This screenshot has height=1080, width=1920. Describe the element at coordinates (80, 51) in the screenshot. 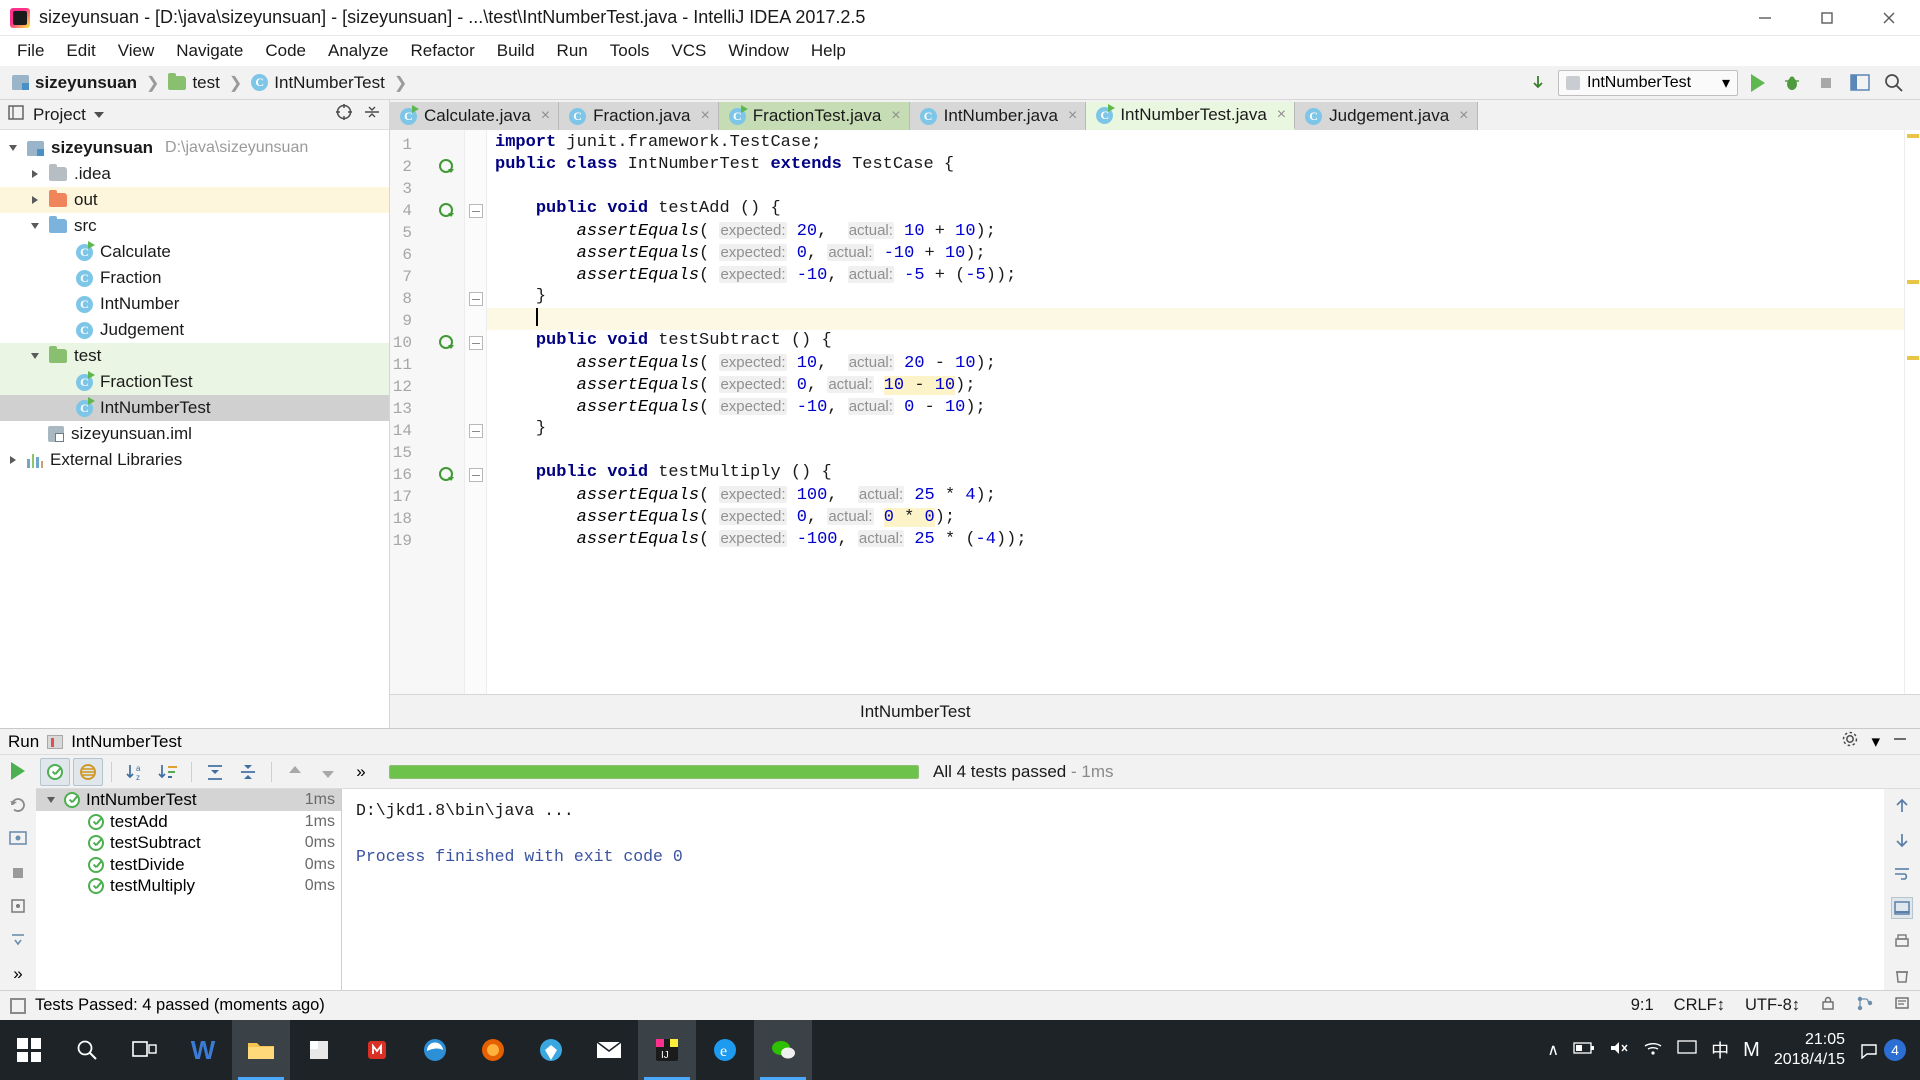

I see `menu-edit: Edit` at that location.